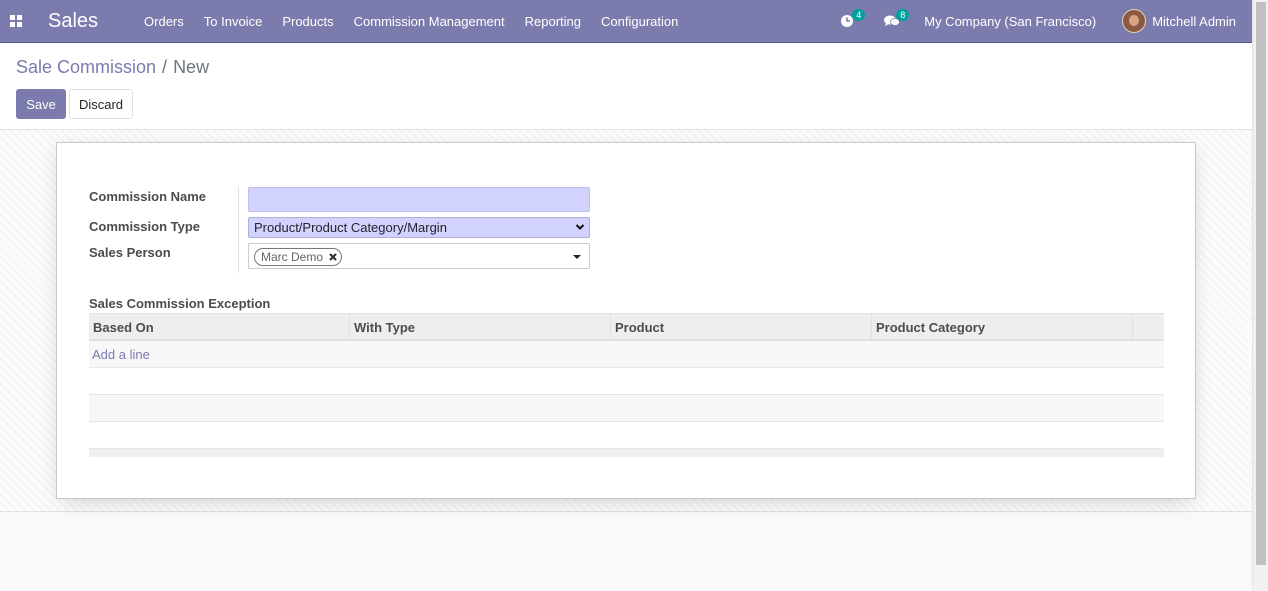  I want to click on messaging-menu: 8, so click(897, 20).